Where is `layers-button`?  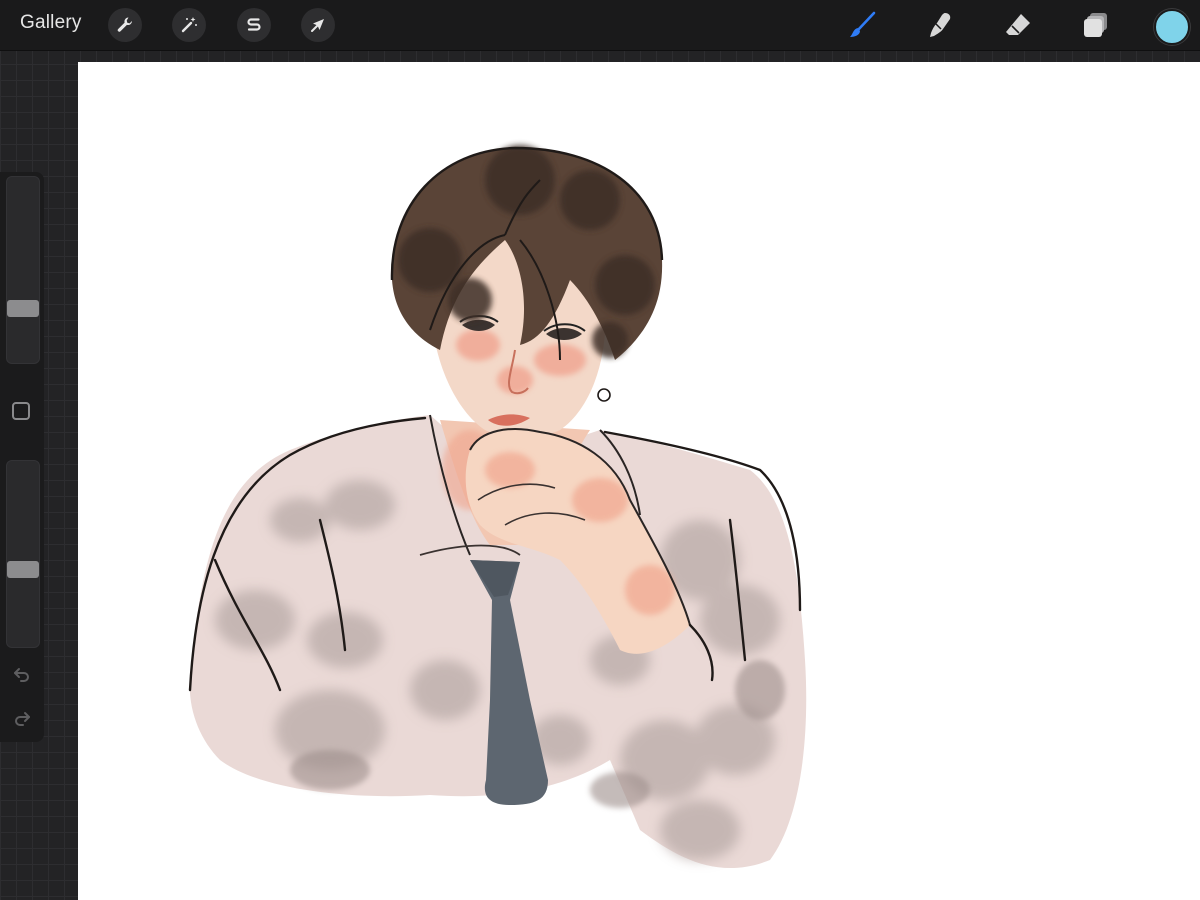
layers-button is located at coordinates (1096, 25).